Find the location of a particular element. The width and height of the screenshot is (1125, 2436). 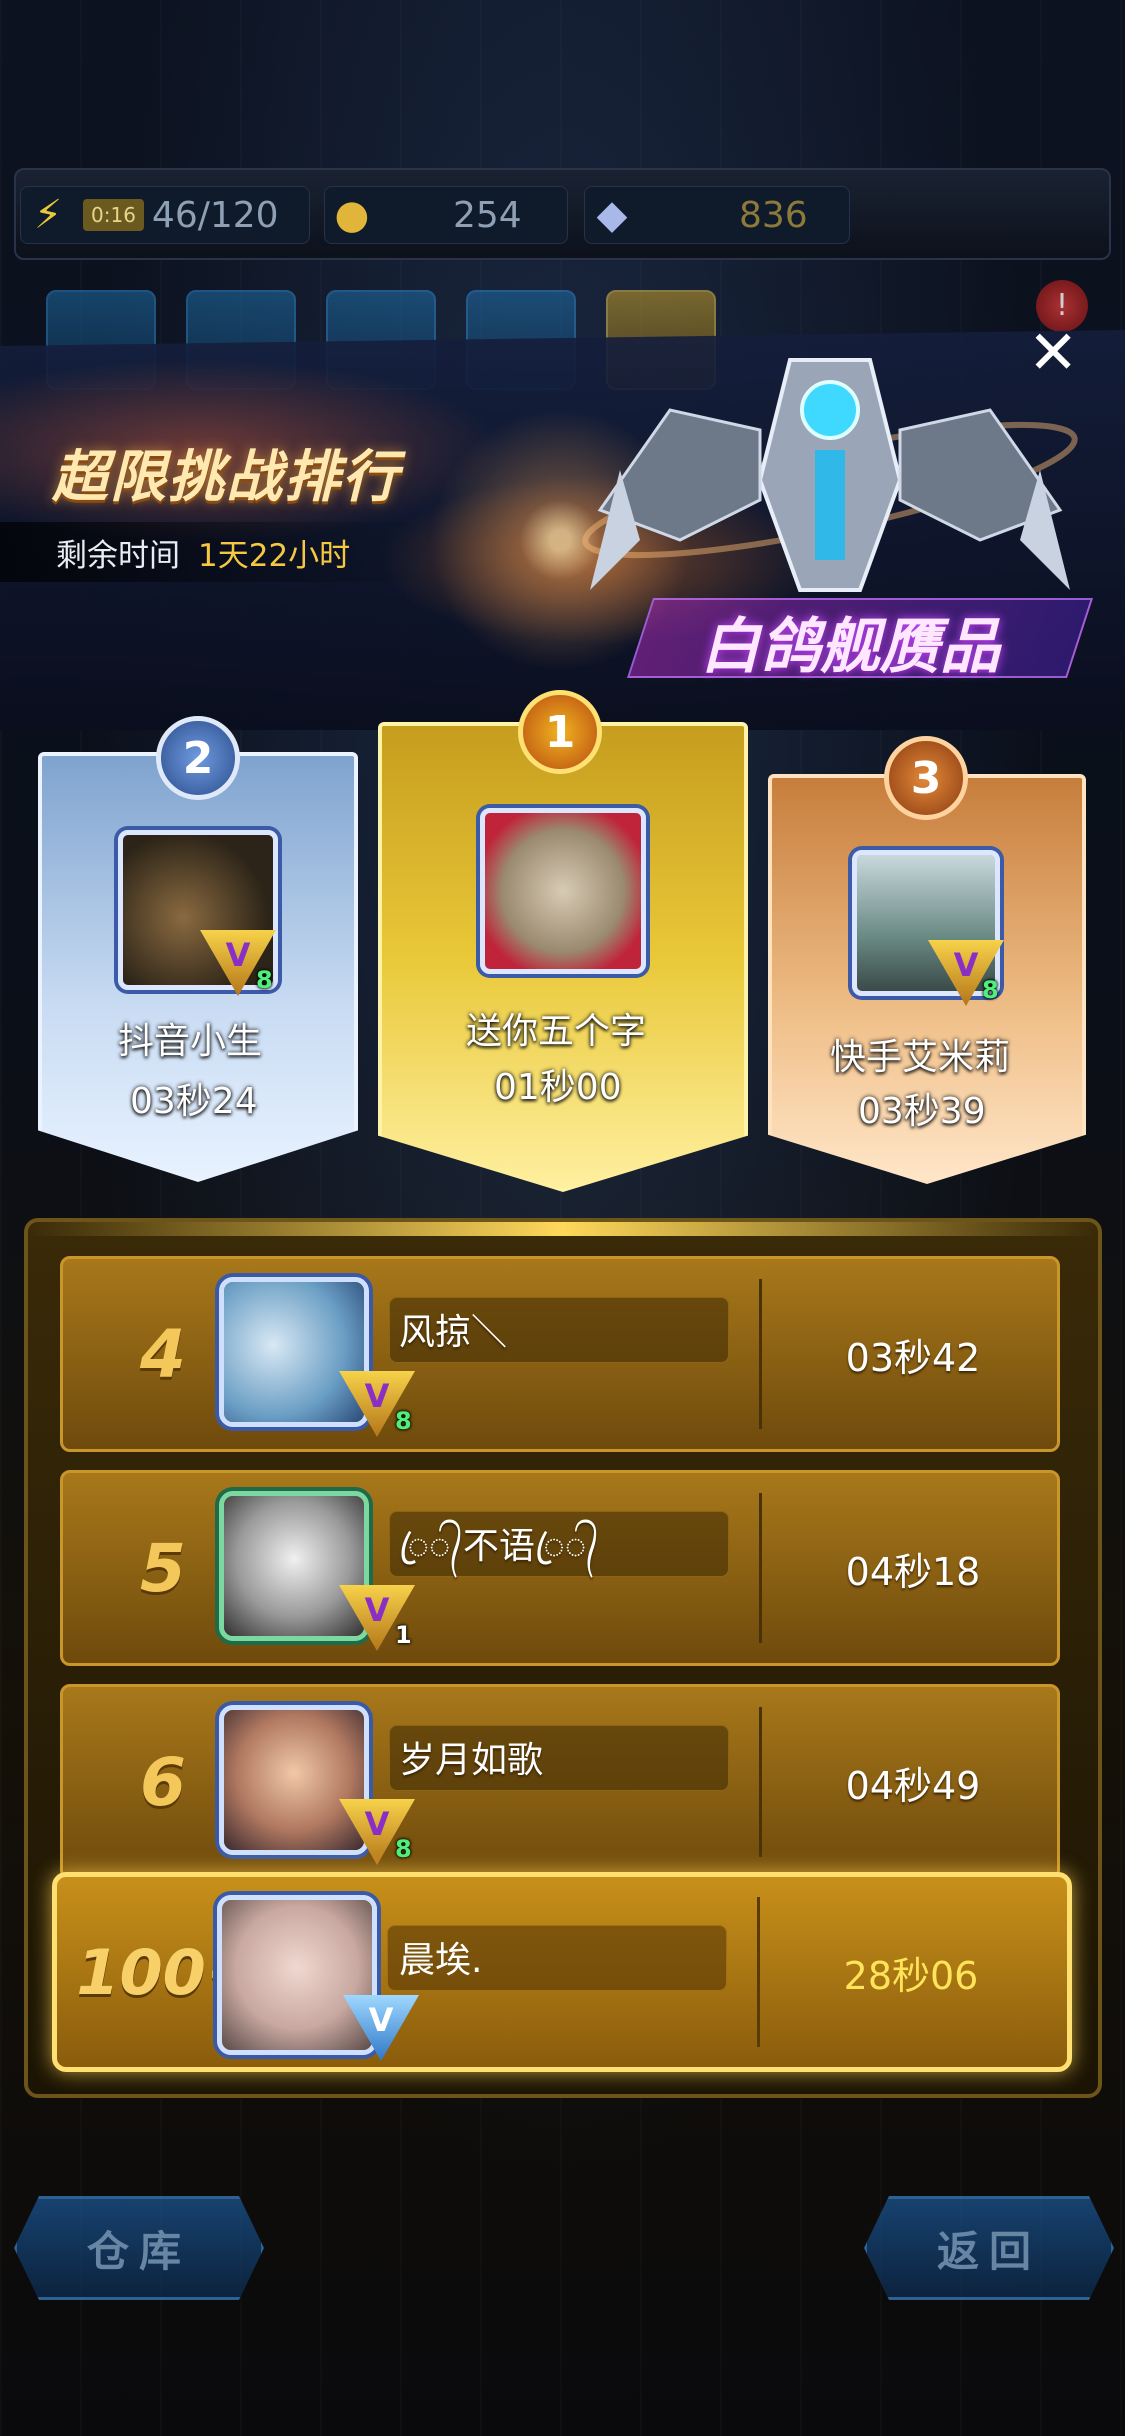

energy-resource: ⚡ 0:16 46/120 is located at coordinates (165, 215).